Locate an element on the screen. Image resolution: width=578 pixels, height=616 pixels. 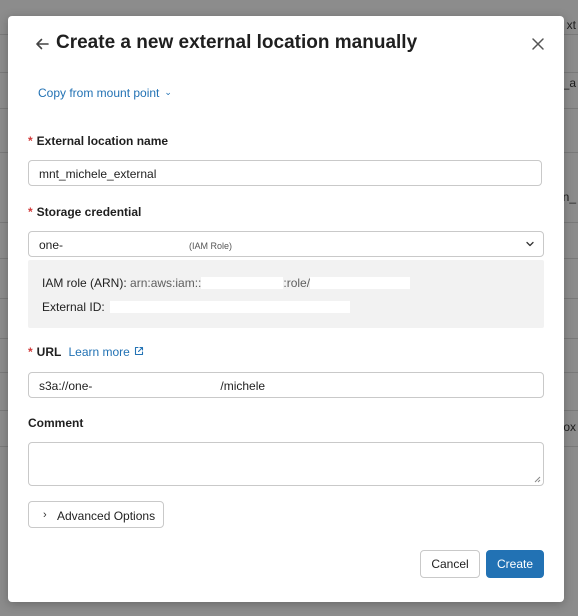
advanced-options-button: › Advanced Options is located at coordinates (96, 514).